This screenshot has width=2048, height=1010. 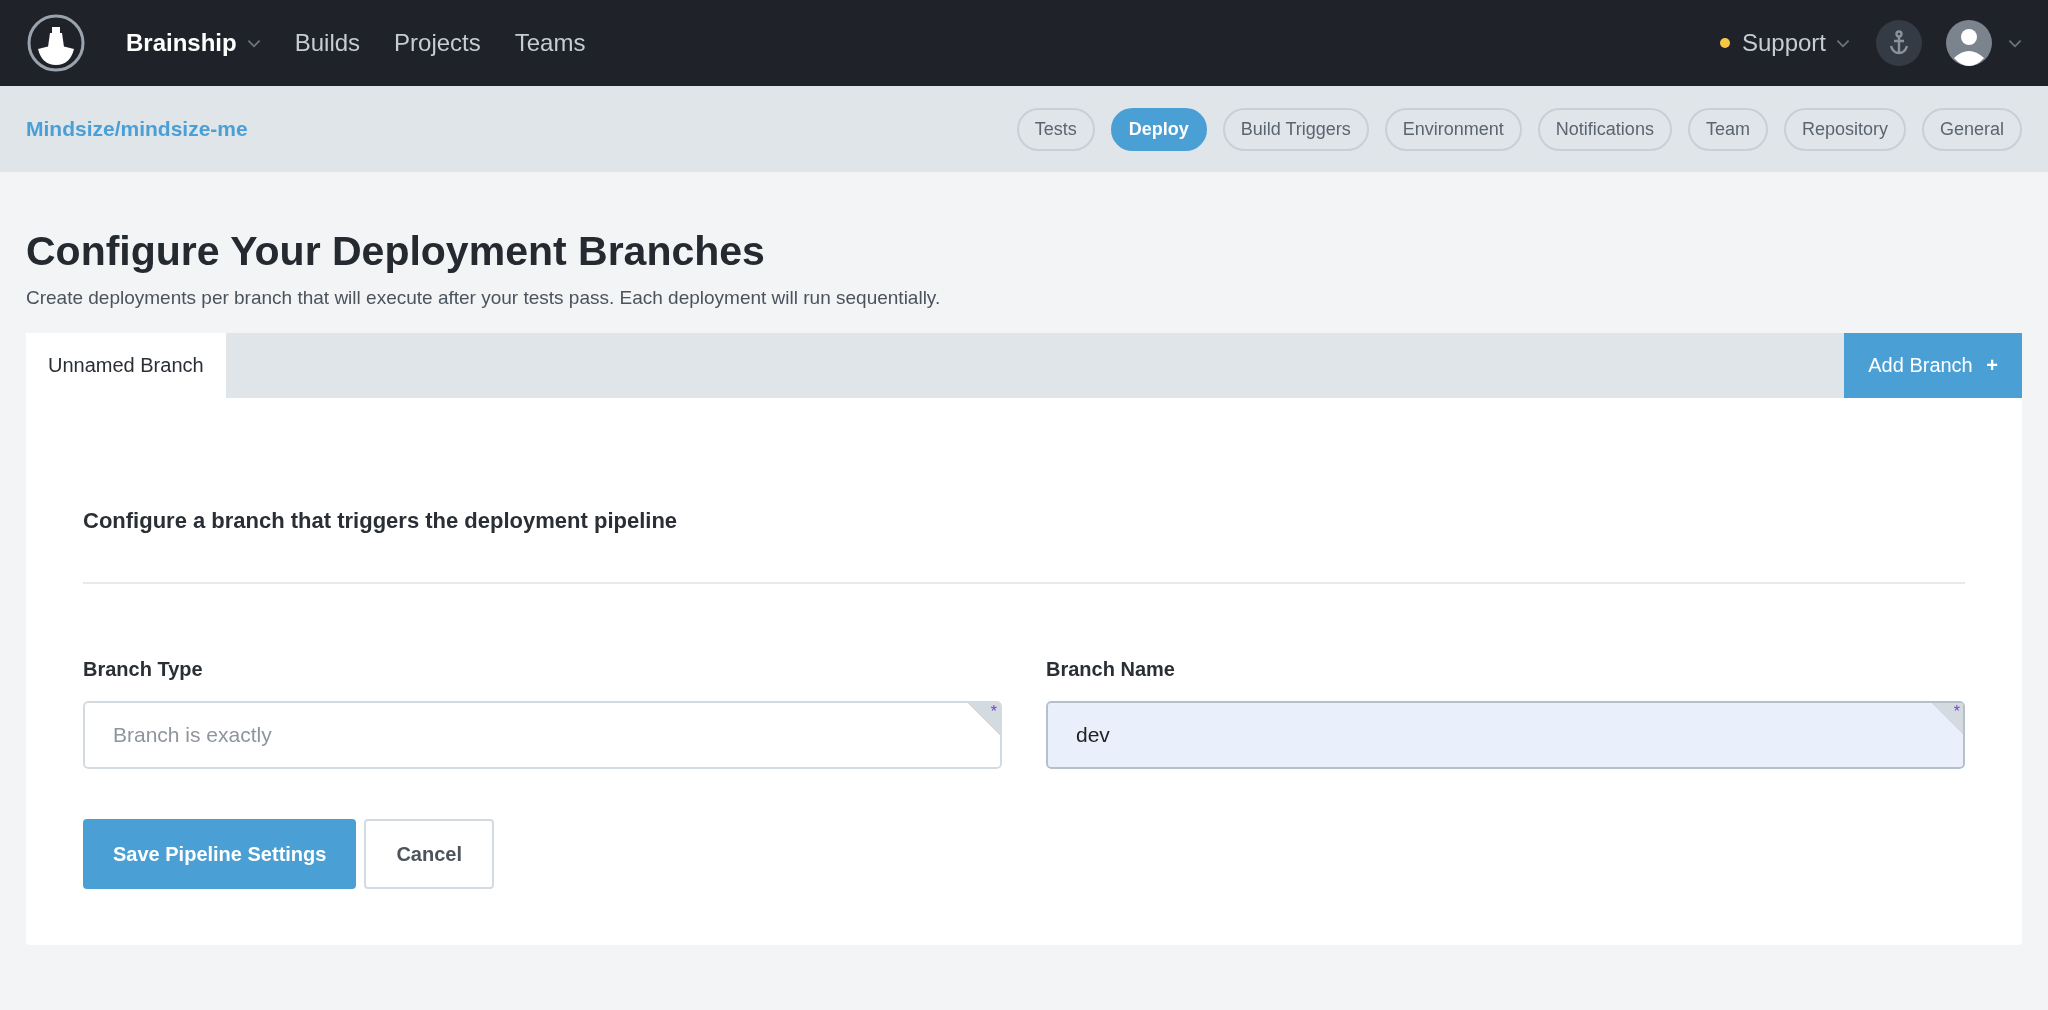 What do you see at coordinates (381, 521) in the screenshot?
I see `form-heading: Configure a branch that triggers the deployment pipeline` at bounding box center [381, 521].